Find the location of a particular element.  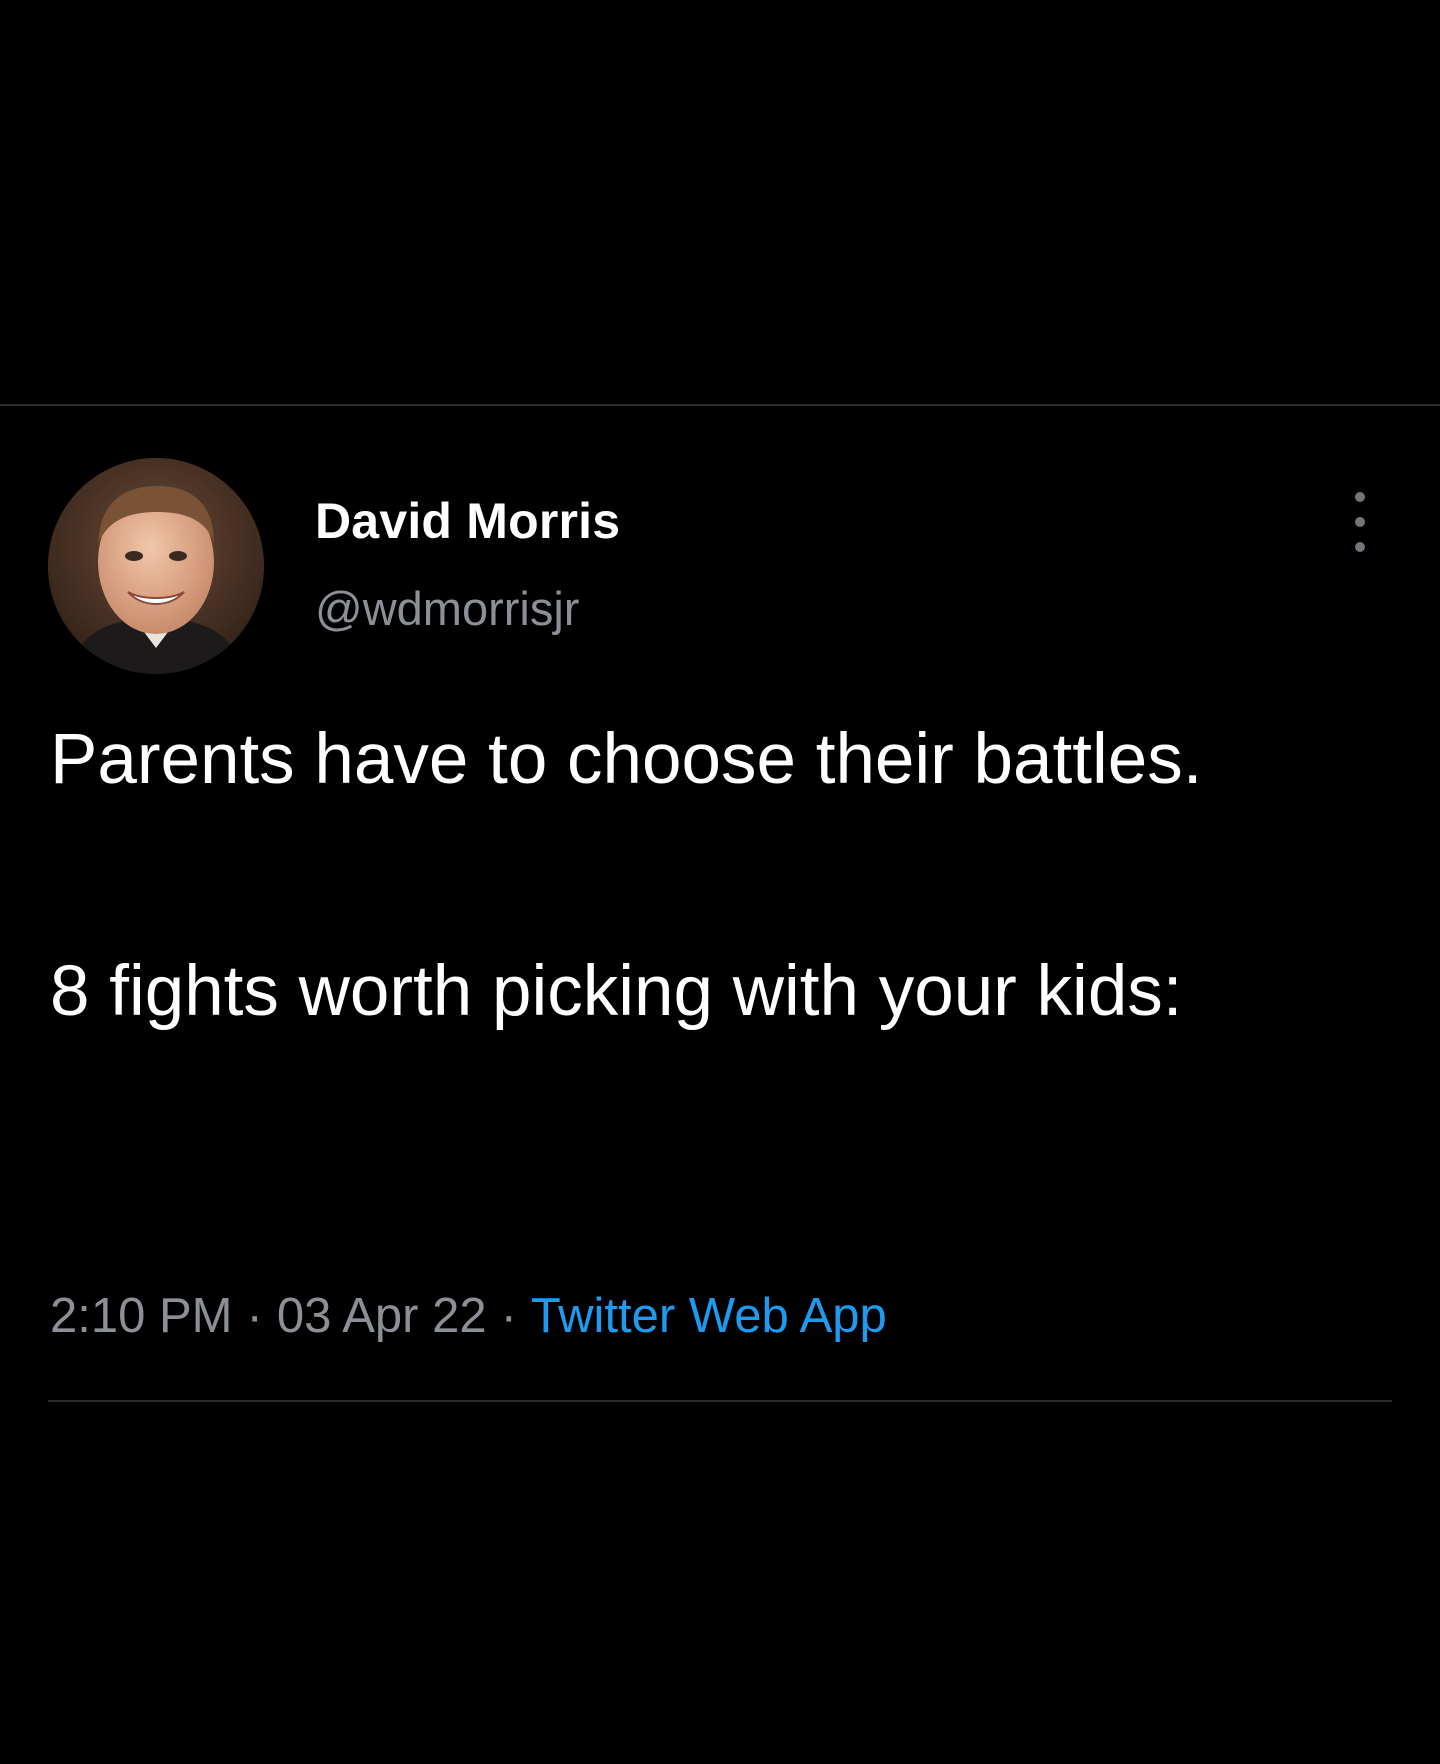

tweet-date: 03 Apr 22 is located at coordinates (382, 1316).